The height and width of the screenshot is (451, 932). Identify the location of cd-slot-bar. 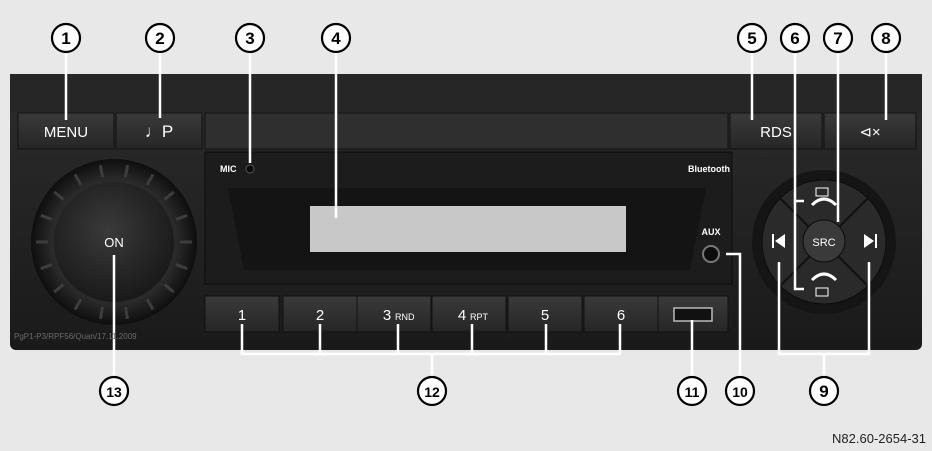
(466, 131).